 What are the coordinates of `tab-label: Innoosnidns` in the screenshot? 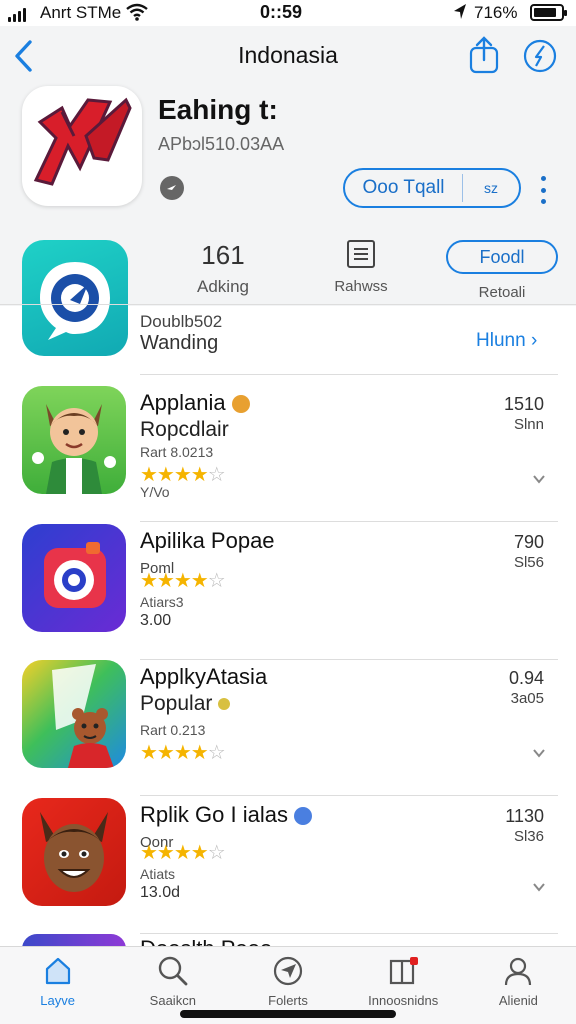 It's located at (403, 1000).